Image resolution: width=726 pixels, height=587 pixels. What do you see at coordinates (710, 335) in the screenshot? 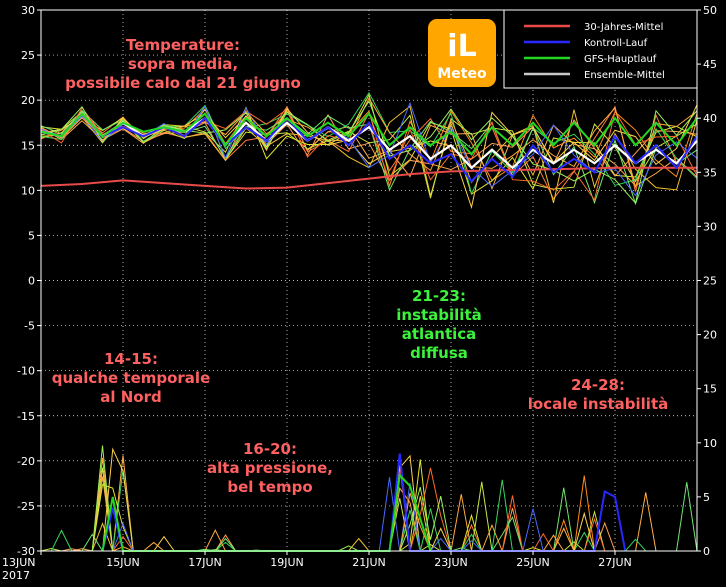
I see `right-tick-label: 20` at bounding box center [710, 335].